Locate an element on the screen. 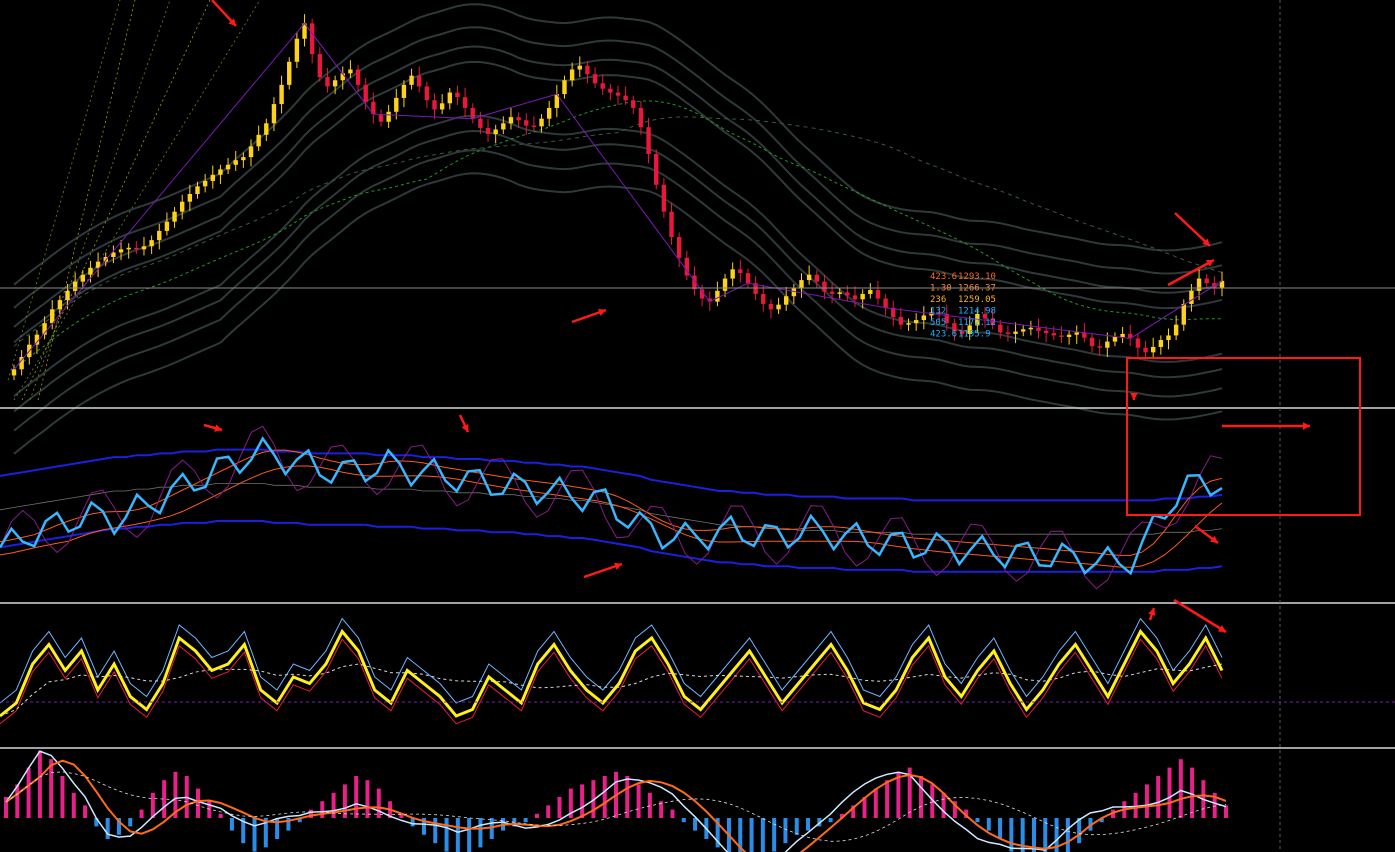 The image size is (1395, 852). fib-level-price: 1214.98 is located at coordinates (977, 312).